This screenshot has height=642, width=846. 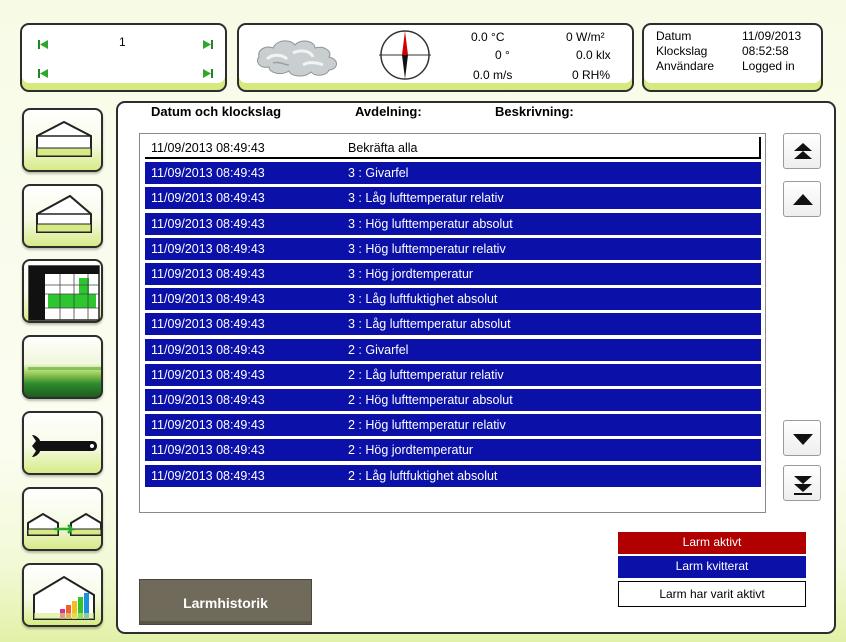 What do you see at coordinates (122, 42) in the screenshot?
I see `nav-counter: 1` at bounding box center [122, 42].